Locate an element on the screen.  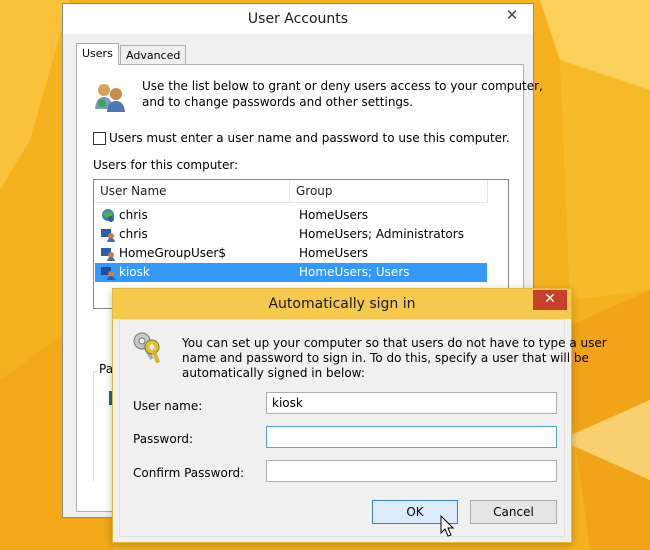
table-row: chris HomeUsers is located at coordinates (291, 215).